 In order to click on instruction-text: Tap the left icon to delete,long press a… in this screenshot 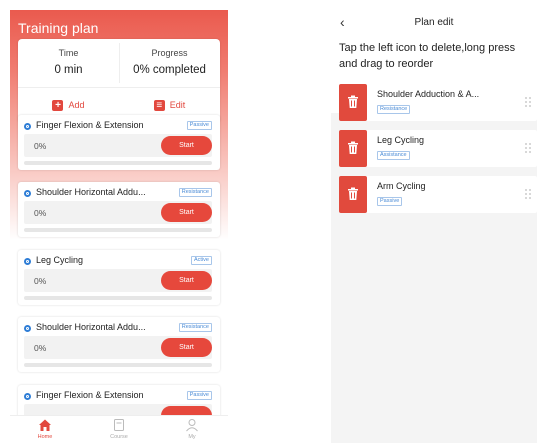, I will do `click(427, 56)`.